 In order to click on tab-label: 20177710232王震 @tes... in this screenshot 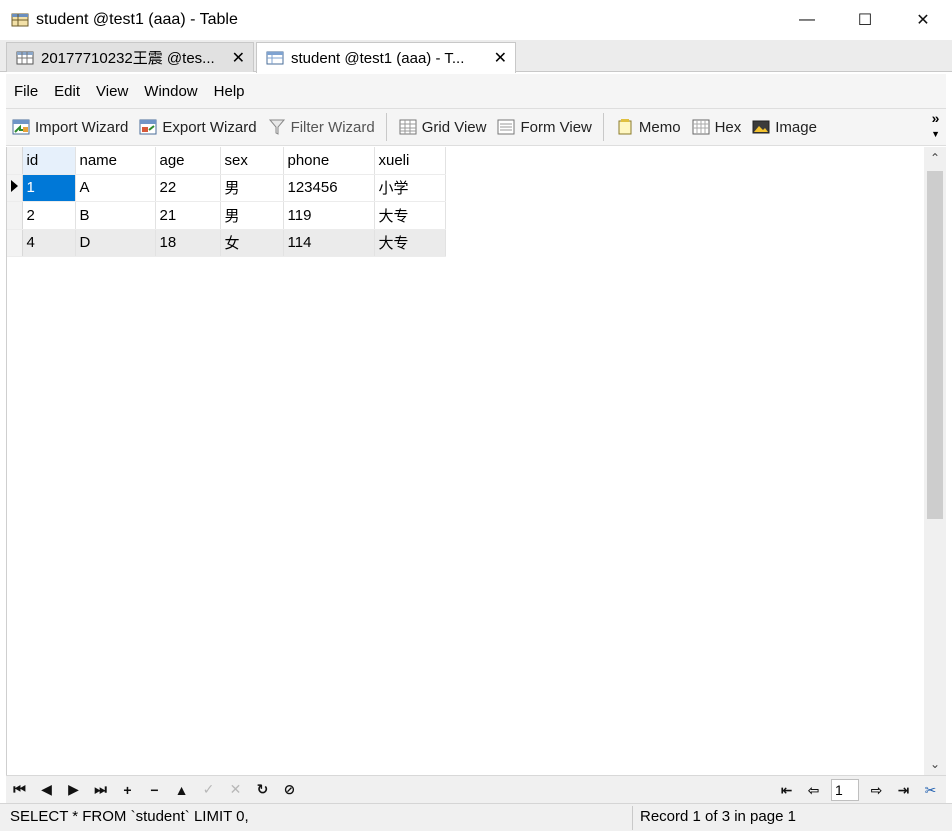, I will do `click(128, 58)`.